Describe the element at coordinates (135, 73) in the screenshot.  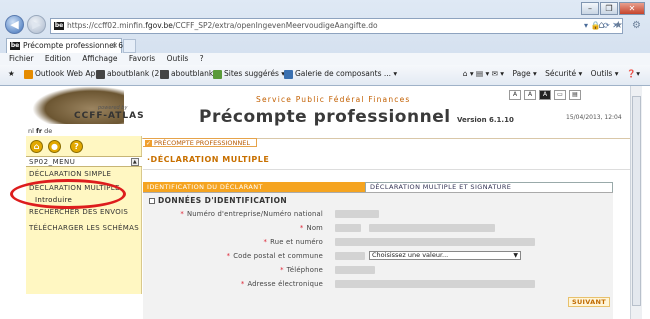
I see `fav-aboutblank-2-label: aboutblank (2)` at that location.